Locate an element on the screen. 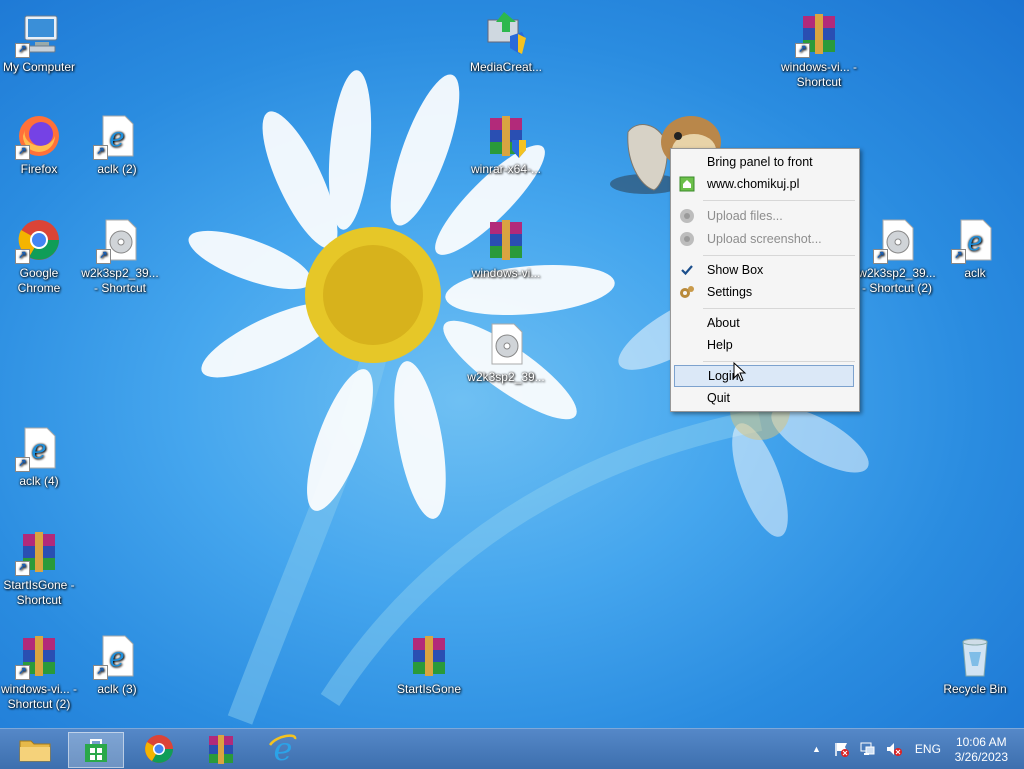 This screenshot has height=769, width=1024. taskbar-clock: 10:06 AM 3/26/2023 is located at coordinates (981, 750).